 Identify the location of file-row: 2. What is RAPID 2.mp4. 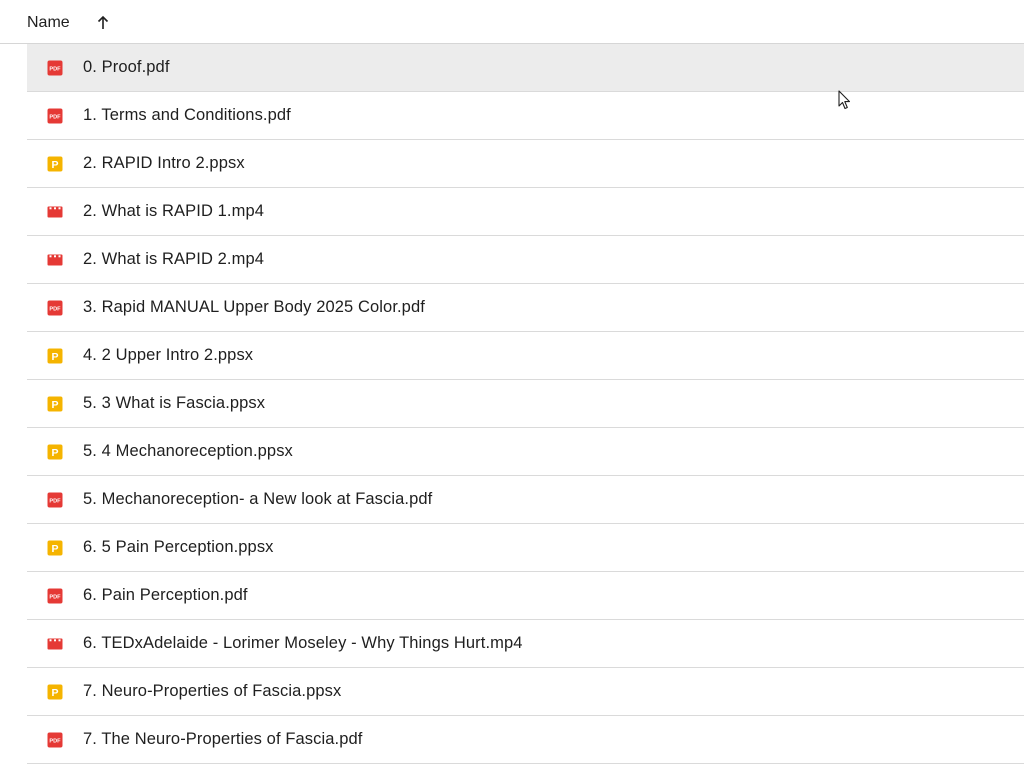
(525, 260).